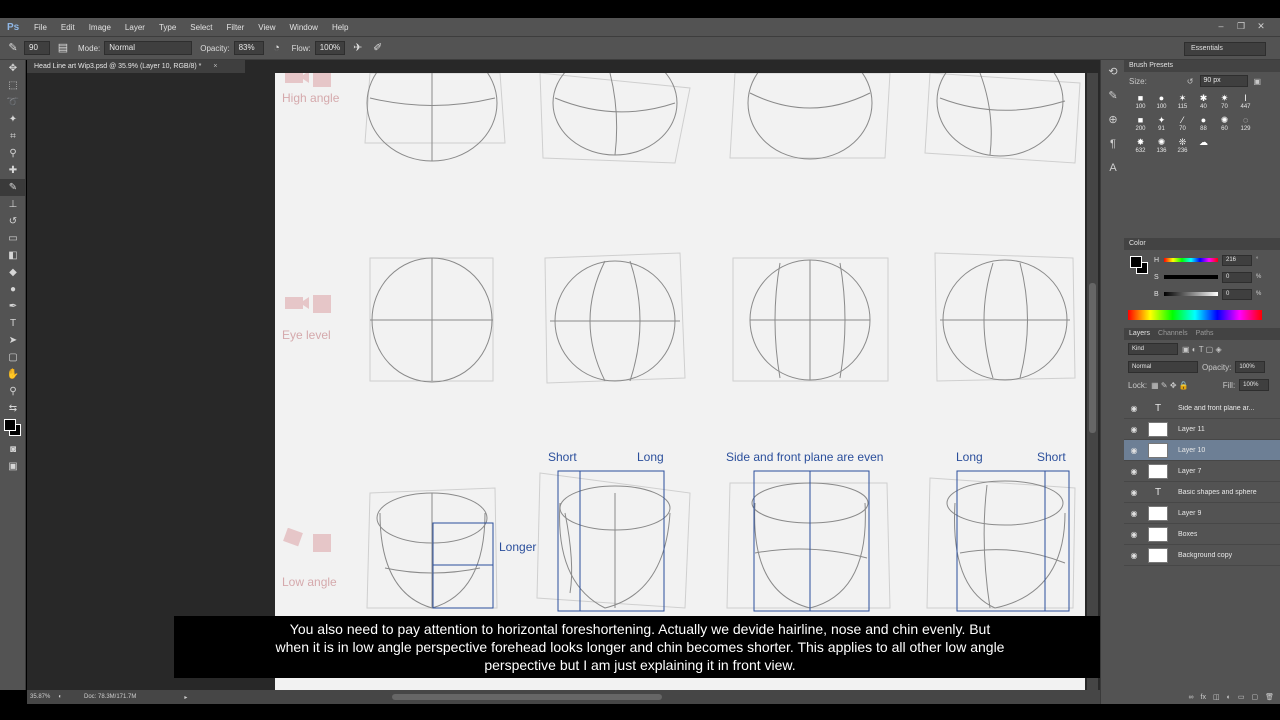 This screenshot has height=720, width=1280. Describe the element at coordinates (1269, 698) in the screenshot. I see `delete-layer-icon: 🗑` at that location.